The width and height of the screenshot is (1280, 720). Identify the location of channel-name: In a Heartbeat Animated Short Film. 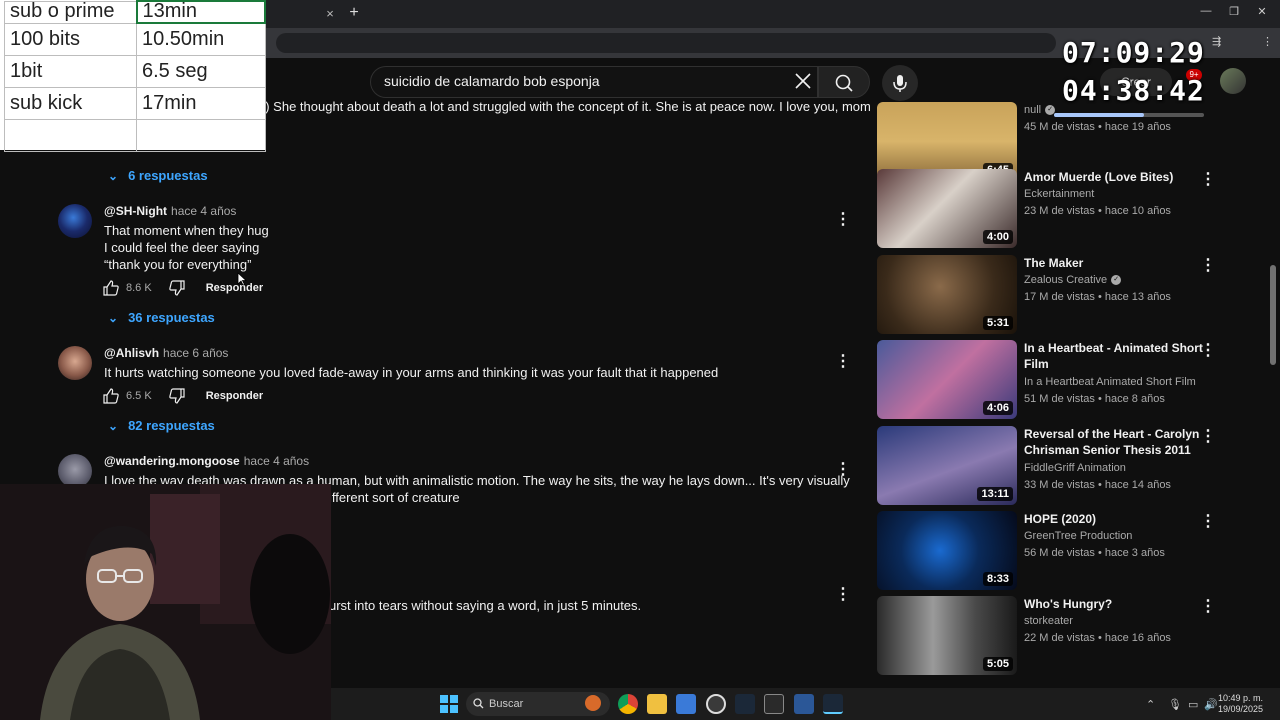
(1110, 382).